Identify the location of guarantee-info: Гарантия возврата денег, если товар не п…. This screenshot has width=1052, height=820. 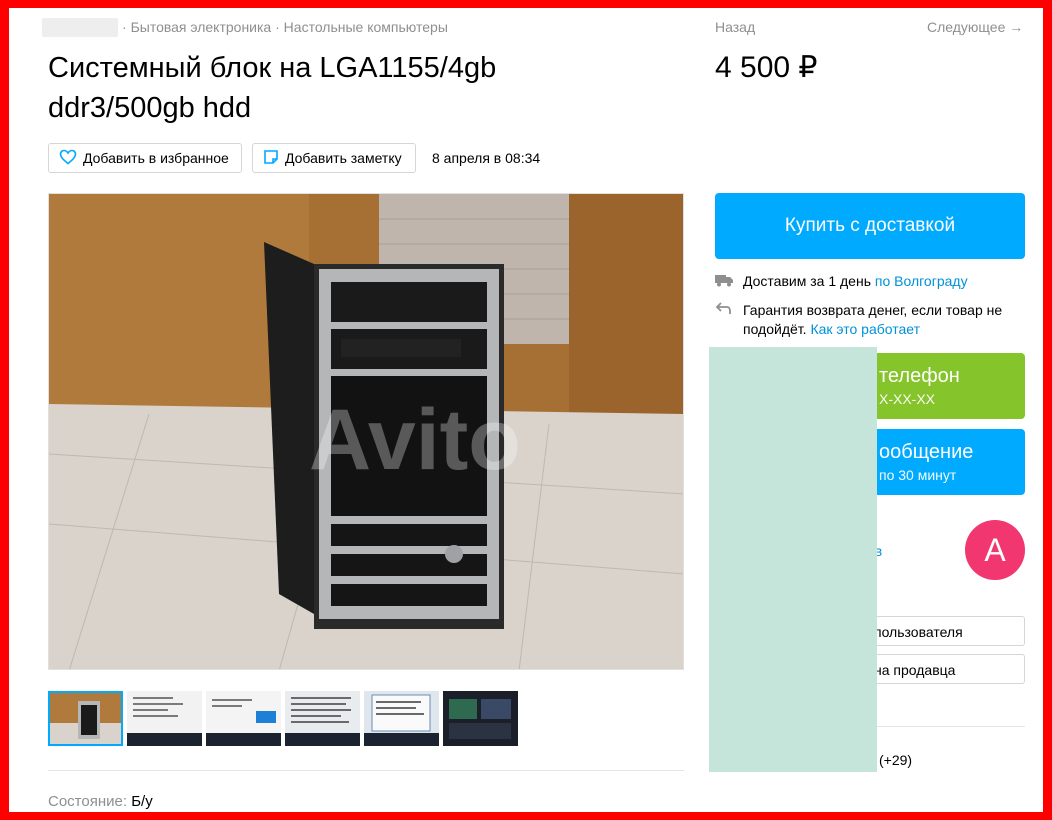
(860, 320).